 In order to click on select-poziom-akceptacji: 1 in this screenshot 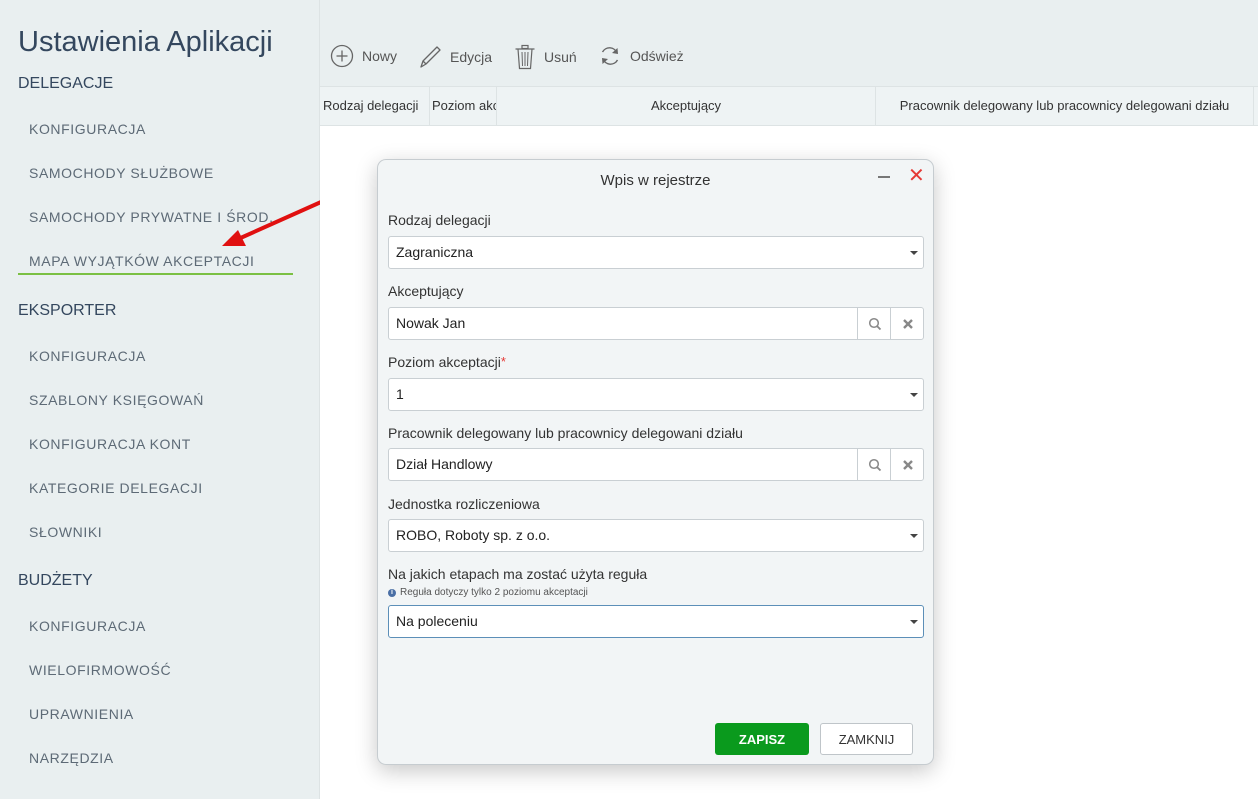, I will do `click(656, 394)`.